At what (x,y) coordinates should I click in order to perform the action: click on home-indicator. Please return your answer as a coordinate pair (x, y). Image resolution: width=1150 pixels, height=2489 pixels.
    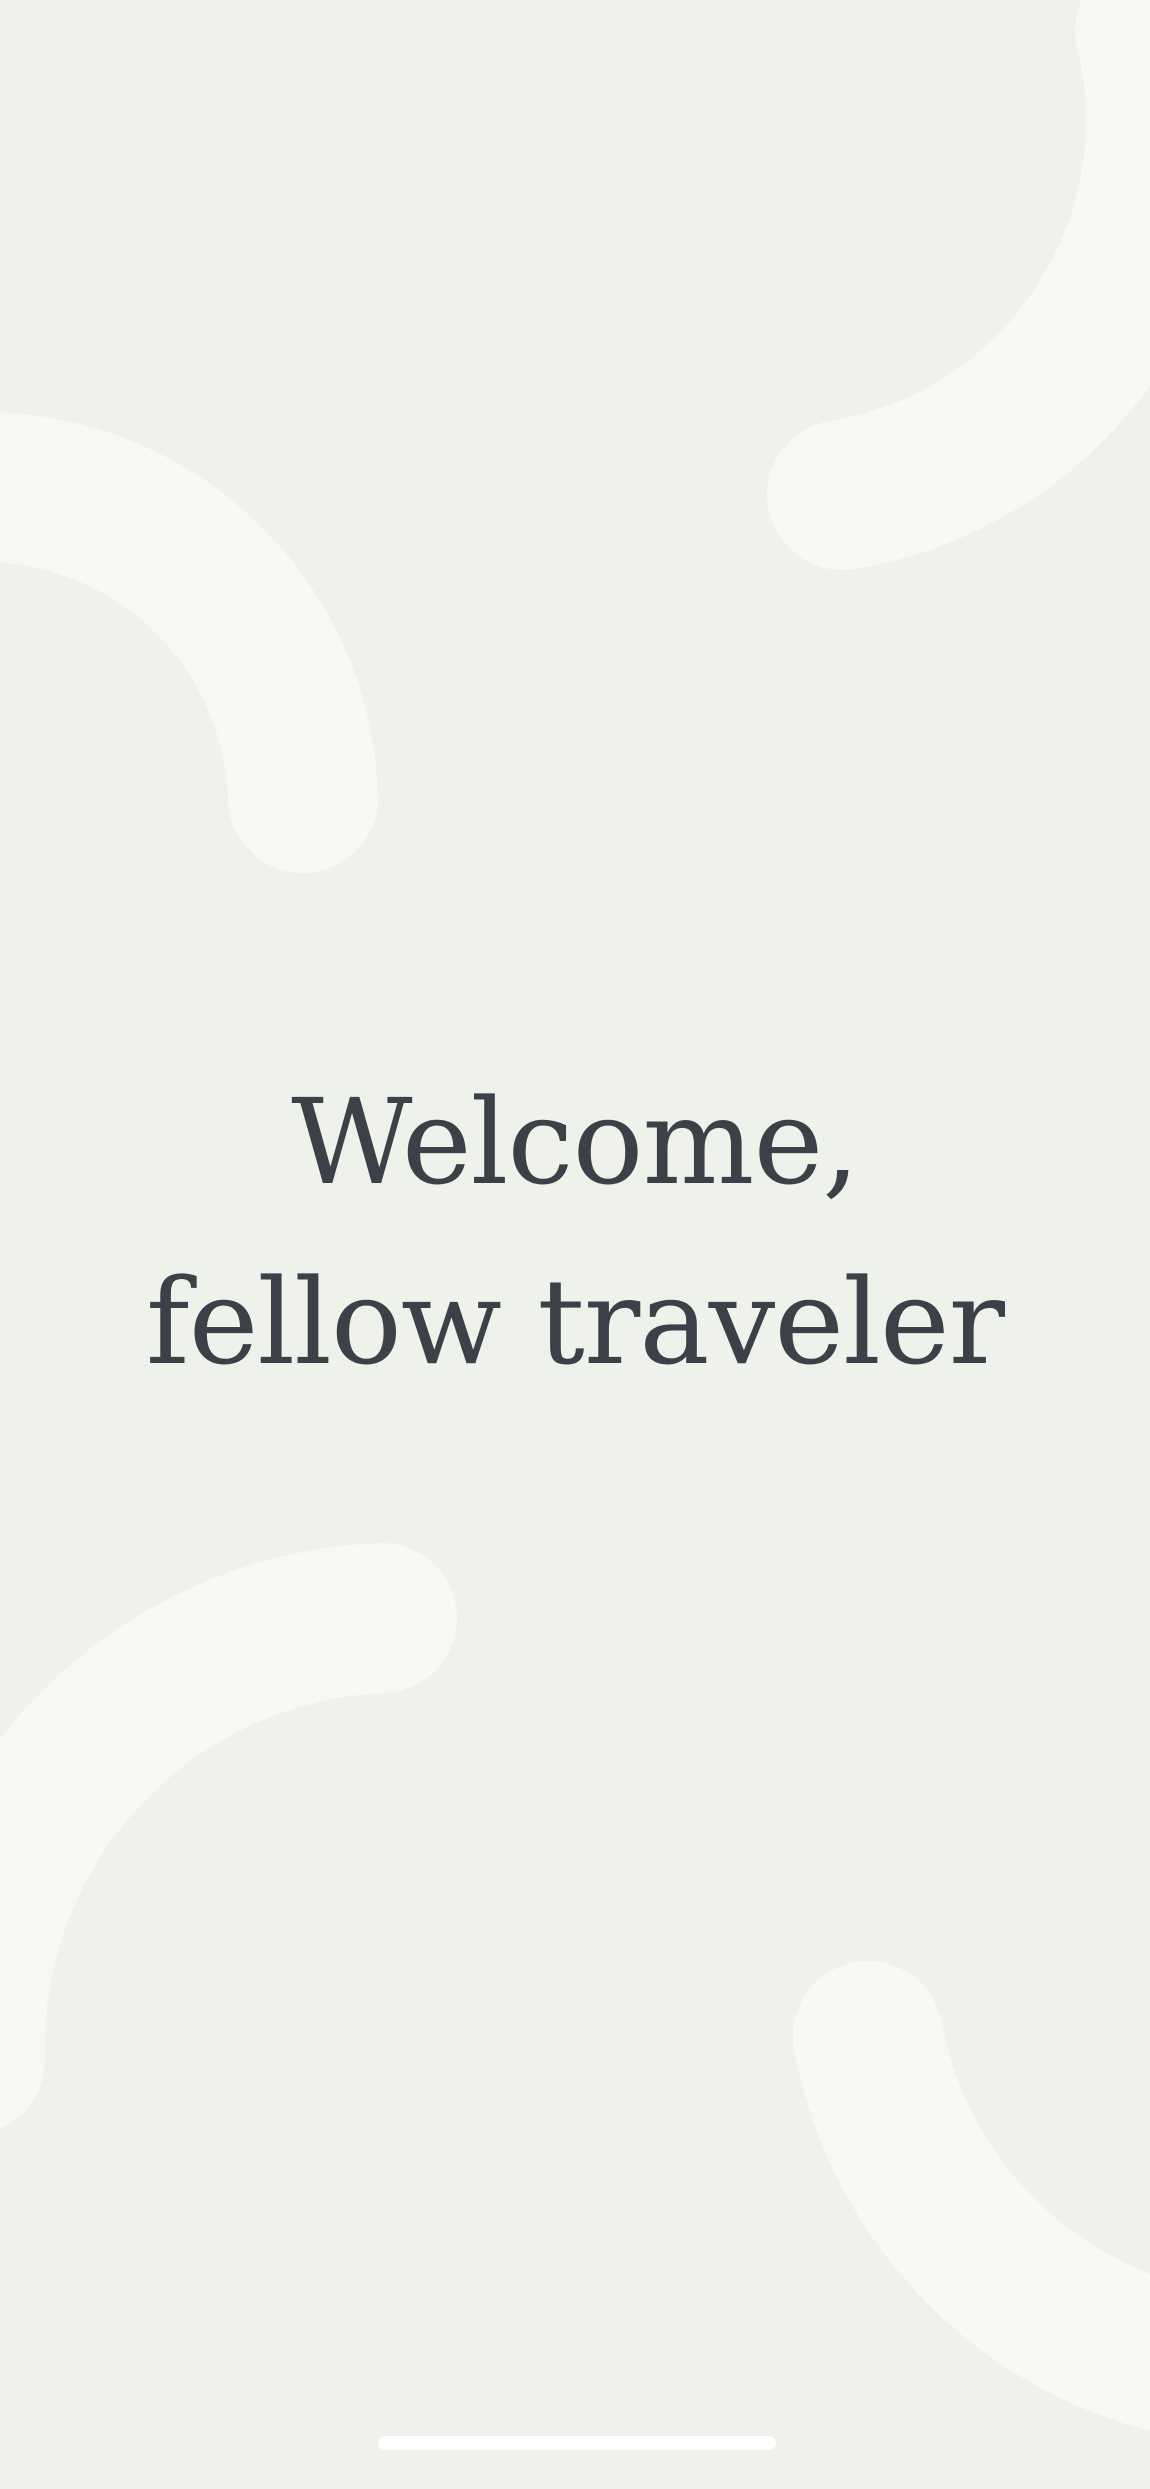
    Looking at the image, I should click on (577, 2443).